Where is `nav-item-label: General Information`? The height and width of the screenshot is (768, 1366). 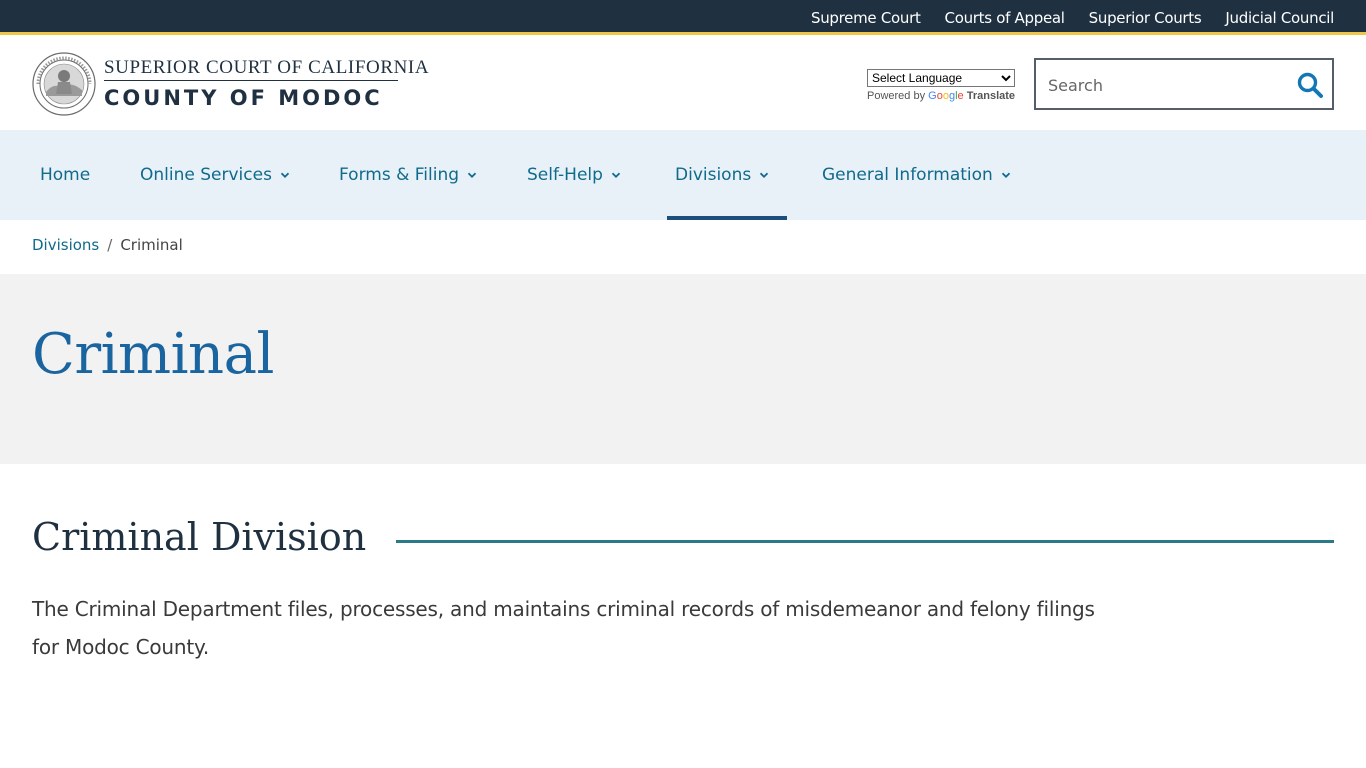
nav-item-label: General Information is located at coordinates (907, 175).